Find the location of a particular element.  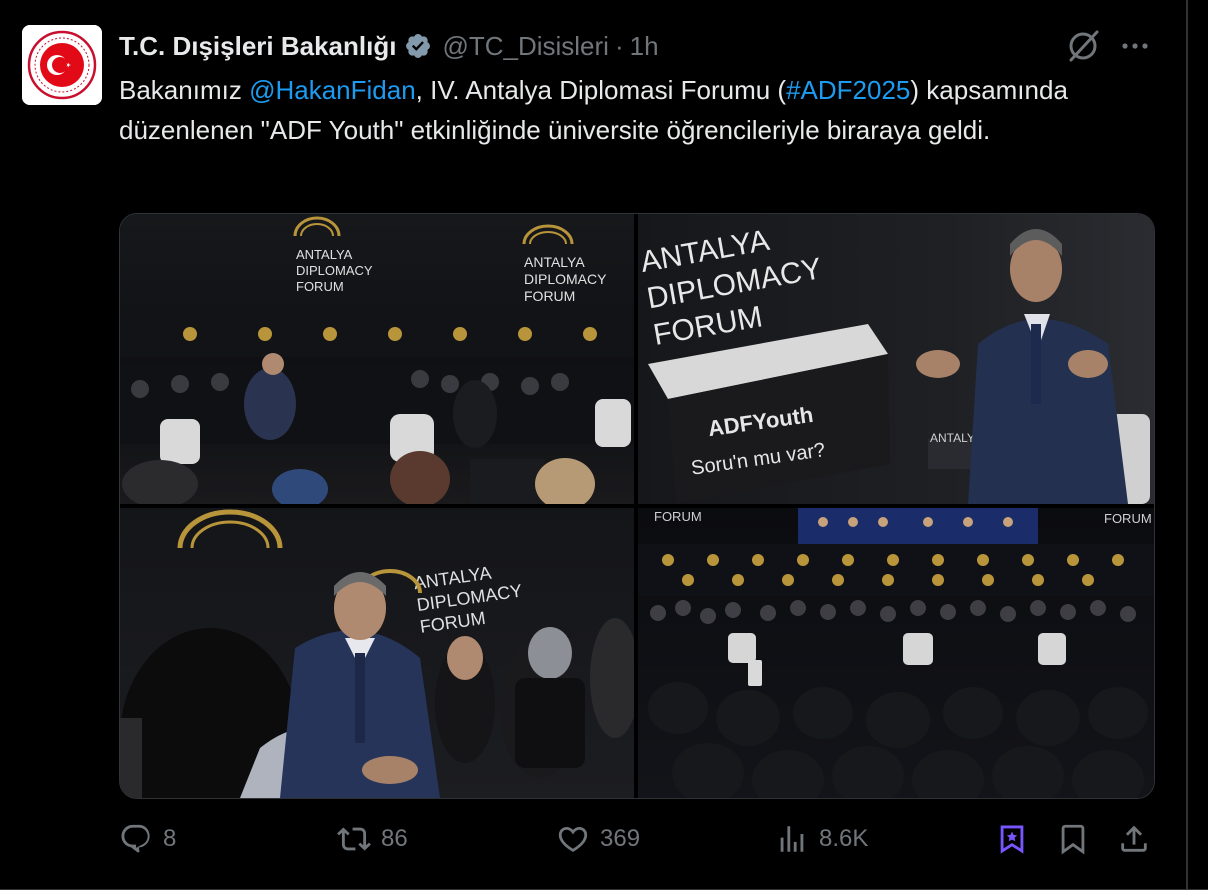

photo-3: ANTALYA DIPLOMACY FORUM is located at coordinates (377, 653).